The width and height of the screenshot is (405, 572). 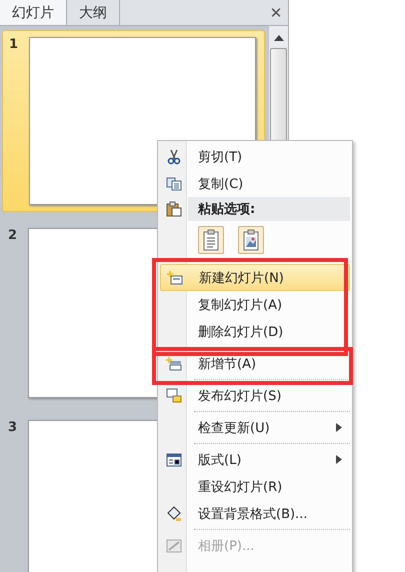 I want to click on scroll-up-icon, so click(x=278, y=38).